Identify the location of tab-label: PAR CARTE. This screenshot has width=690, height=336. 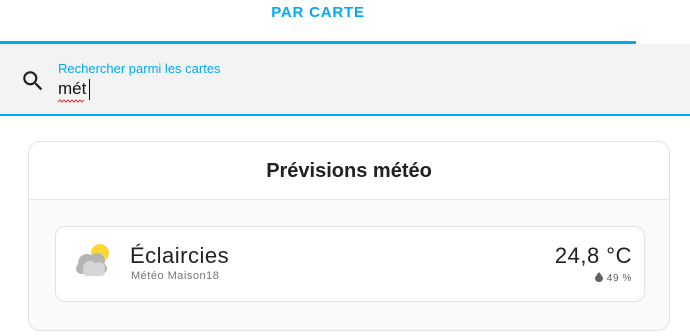
(318, 12).